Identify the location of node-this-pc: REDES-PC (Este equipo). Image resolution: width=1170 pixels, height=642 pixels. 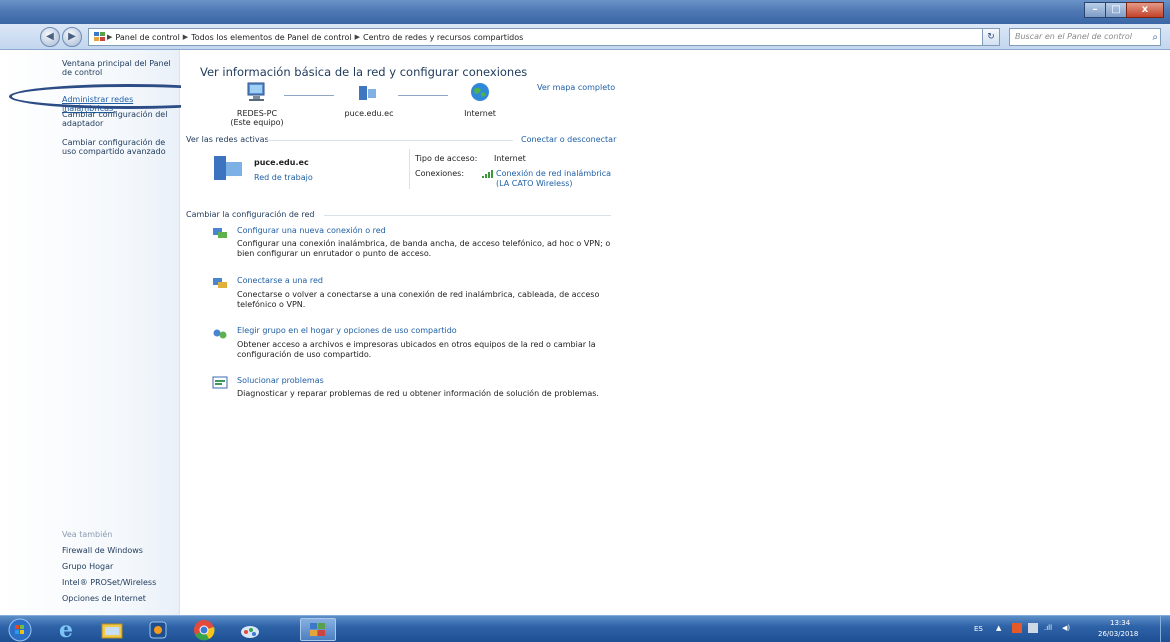
(257, 118).